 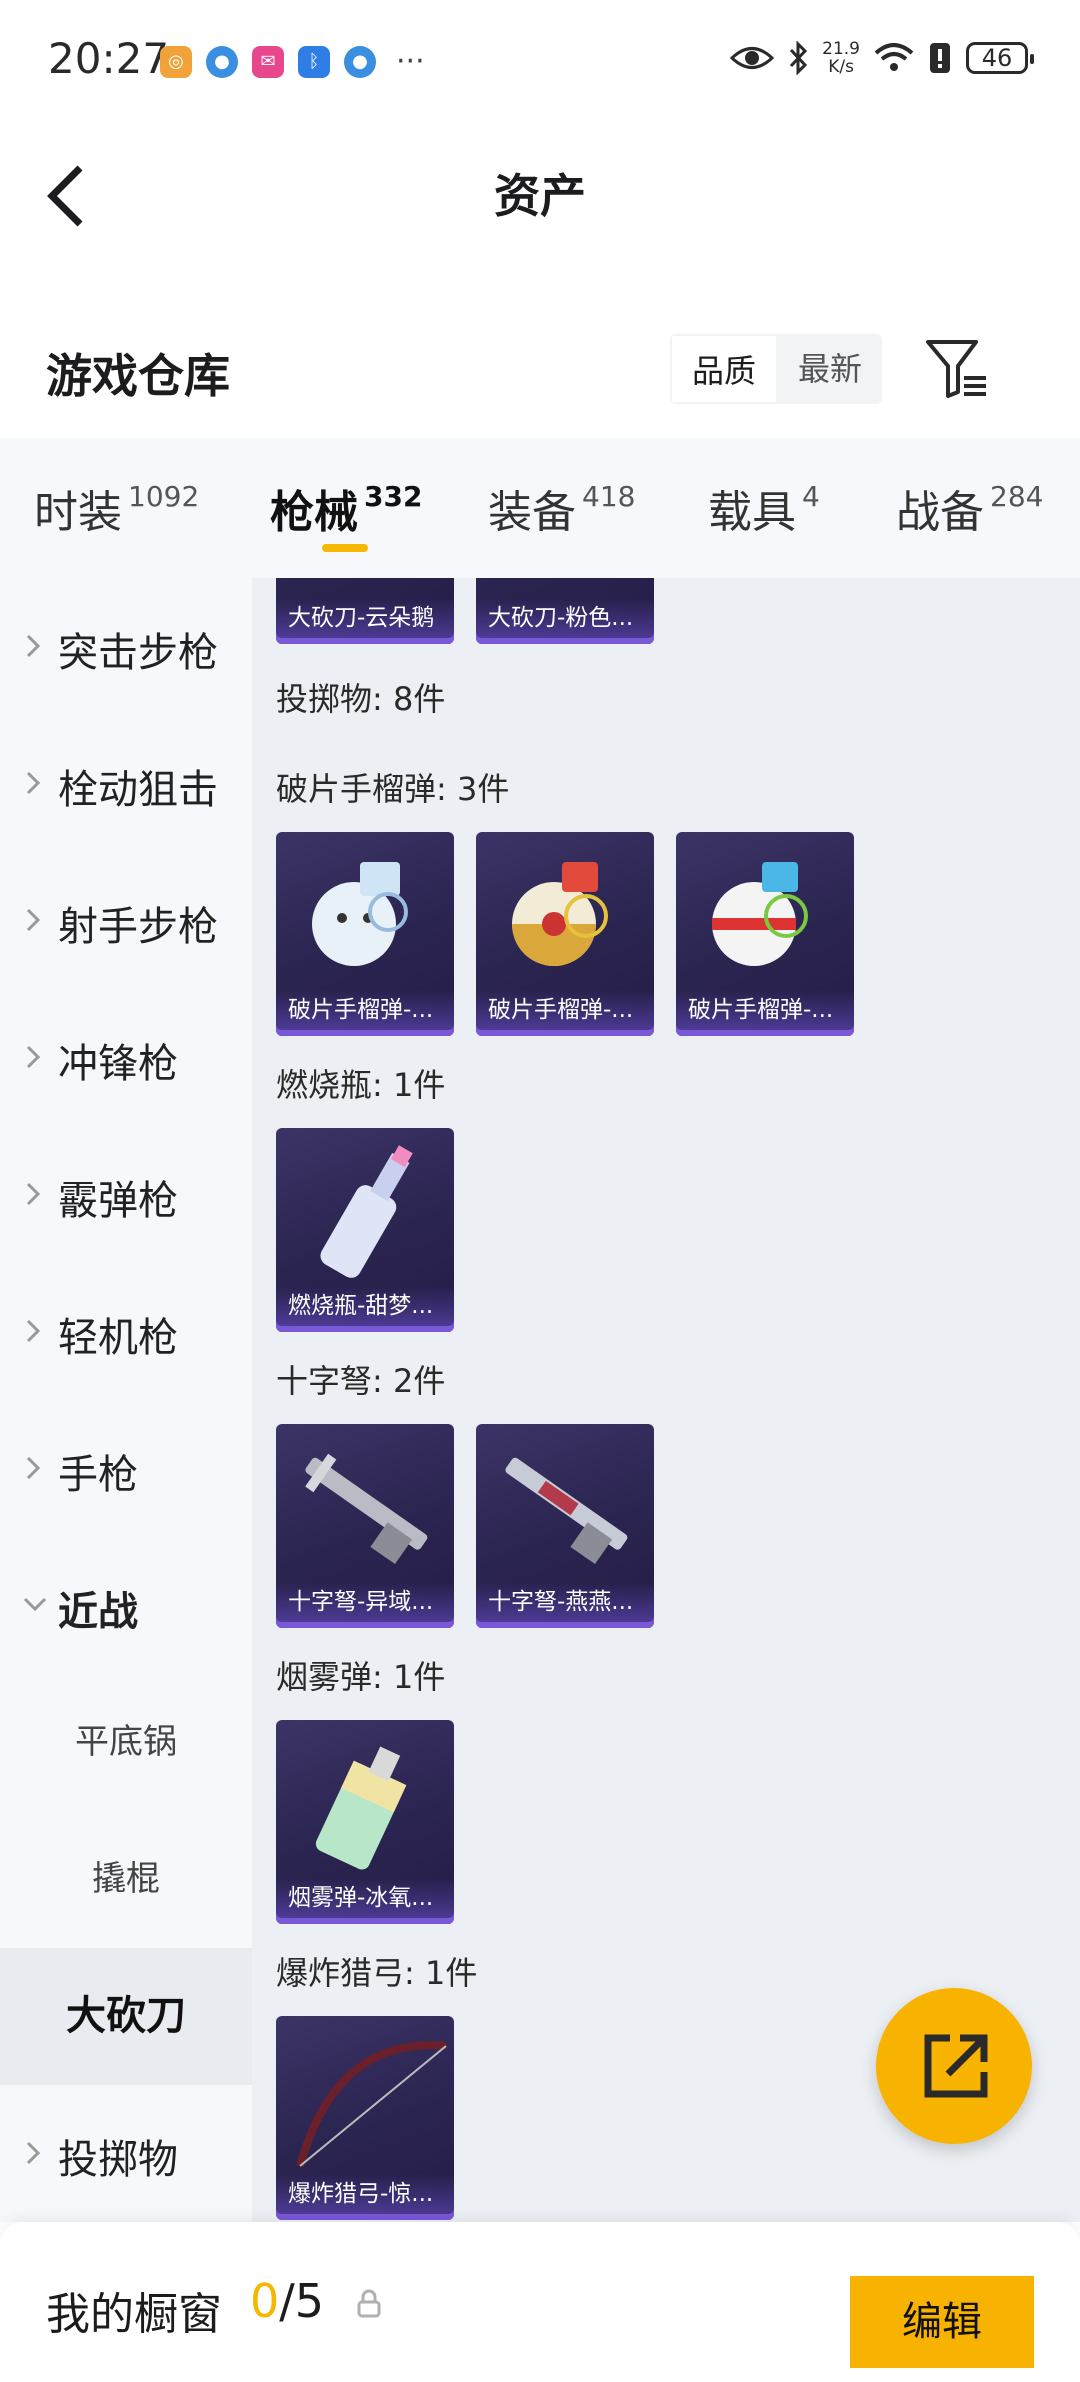 What do you see at coordinates (1000, 58) in the screenshot?
I see `battery-indicator: 46` at bounding box center [1000, 58].